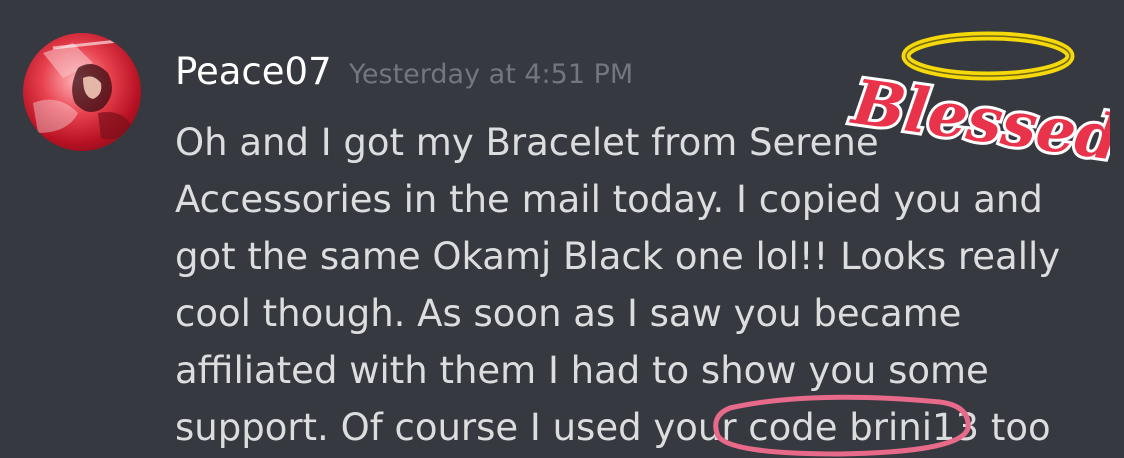  What do you see at coordinates (978, 117) in the screenshot?
I see `sticker-text: Blessed` at bounding box center [978, 117].